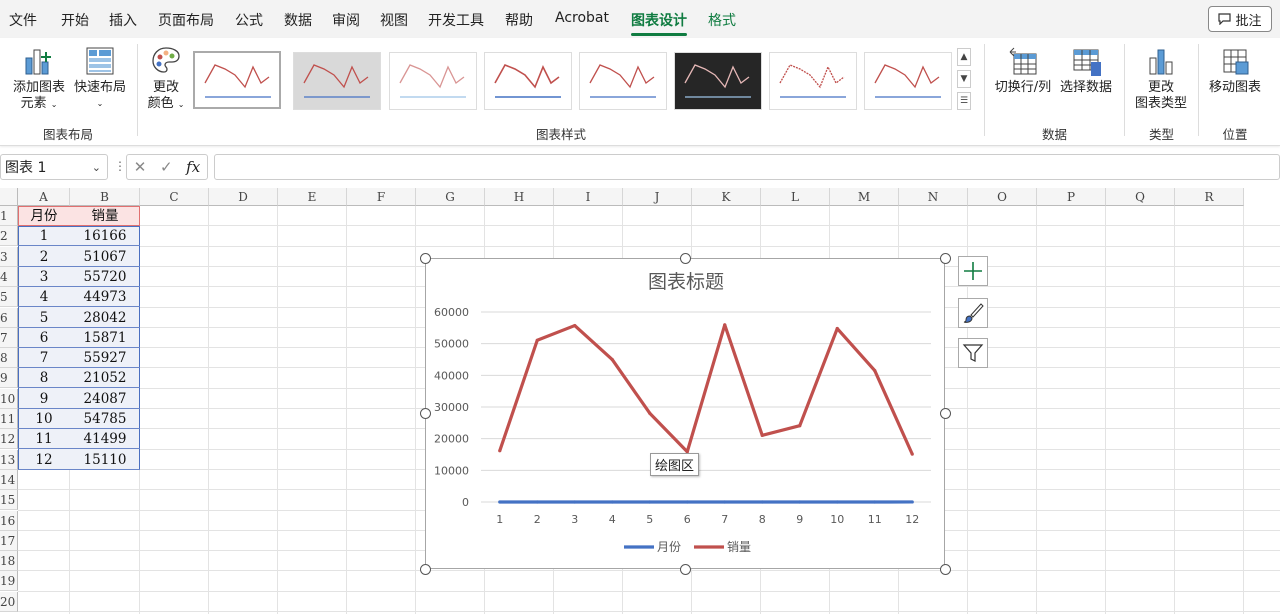 The height and width of the screenshot is (614, 1280). What do you see at coordinates (394, 20) in the screenshot?
I see `menu-view: 视图` at bounding box center [394, 20].